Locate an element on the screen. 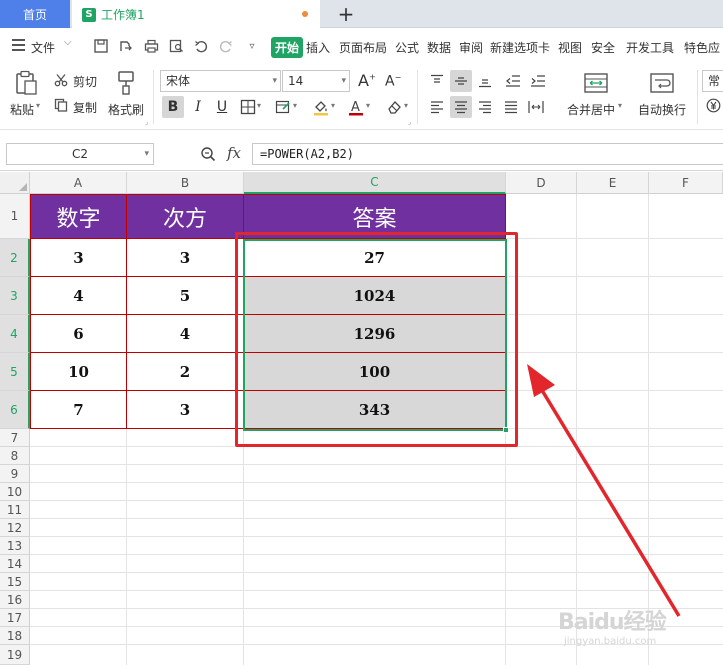 The image size is (723, 665). row-header-8: 8 is located at coordinates (15, 456).